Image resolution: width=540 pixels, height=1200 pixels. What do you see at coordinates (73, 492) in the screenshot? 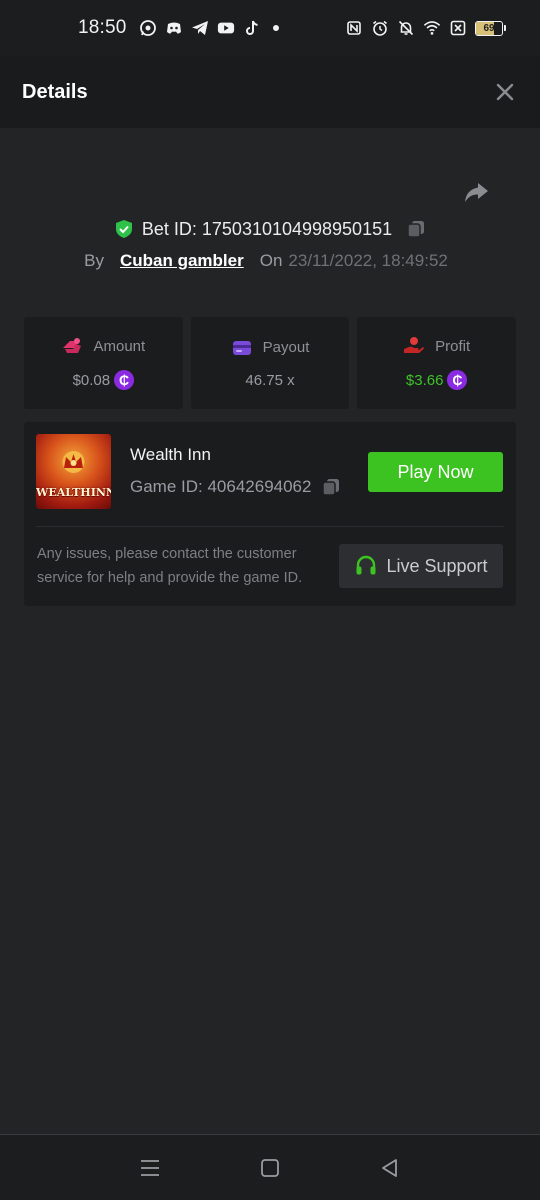
I see `game-thumbnail-title: WEALTHINN` at bounding box center [73, 492].